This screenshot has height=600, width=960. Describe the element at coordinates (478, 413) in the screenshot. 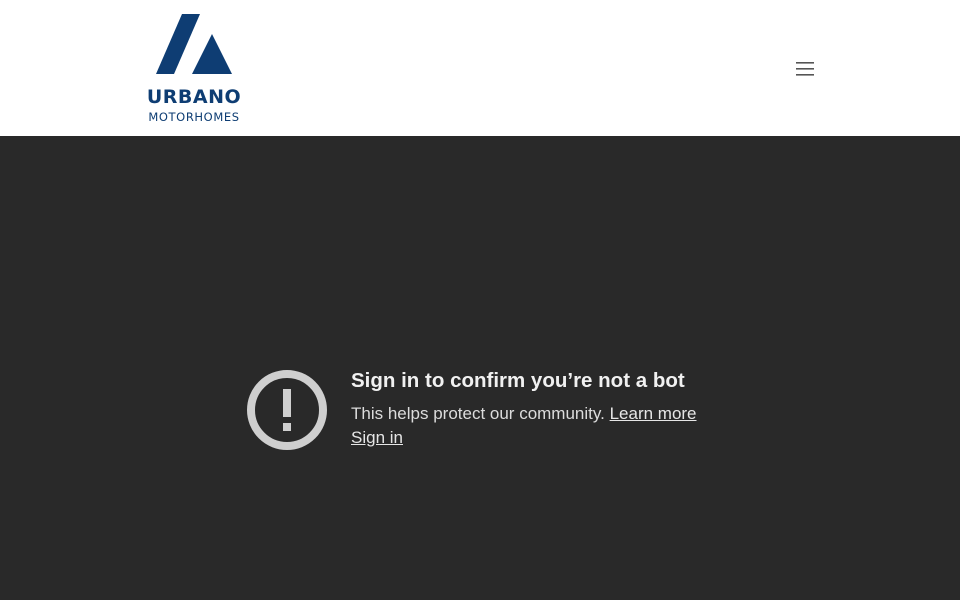

I see `error-body-text: This helps protect our community.` at that location.